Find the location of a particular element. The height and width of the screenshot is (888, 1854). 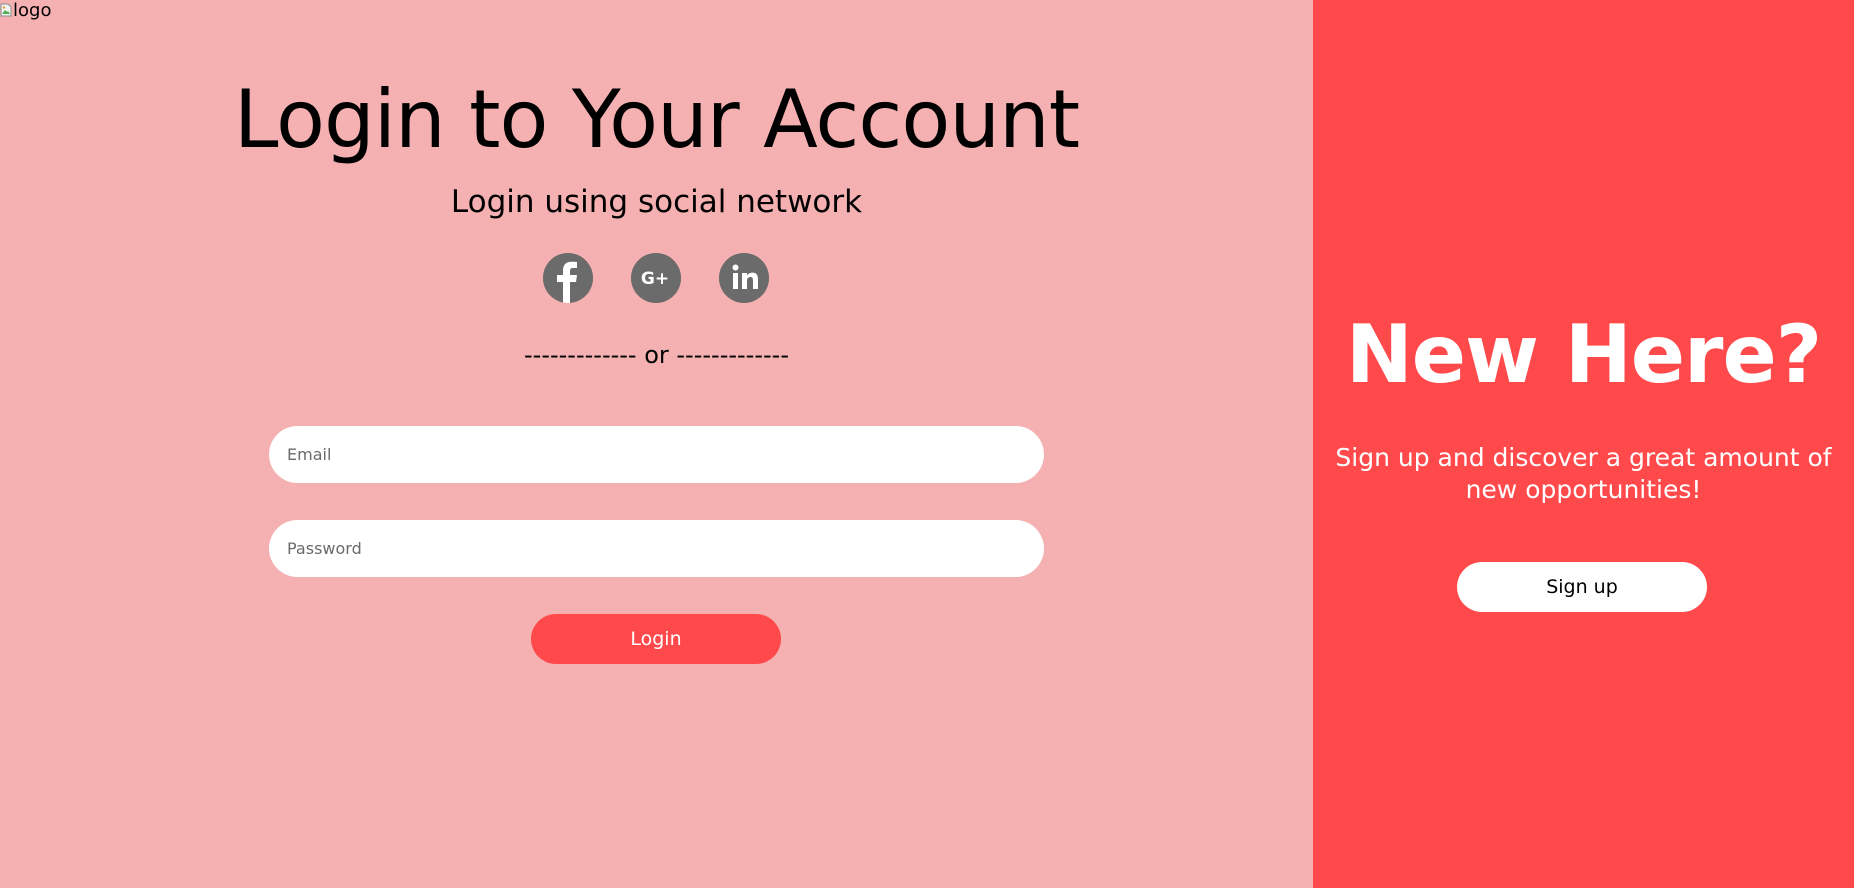

linkedin-icon is located at coordinates (744, 278).